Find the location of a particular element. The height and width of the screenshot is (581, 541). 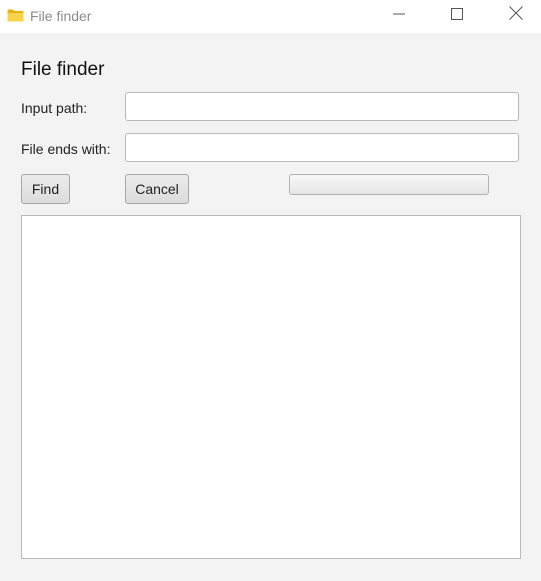

window-title: File finder is located at coordinates (61, 16).